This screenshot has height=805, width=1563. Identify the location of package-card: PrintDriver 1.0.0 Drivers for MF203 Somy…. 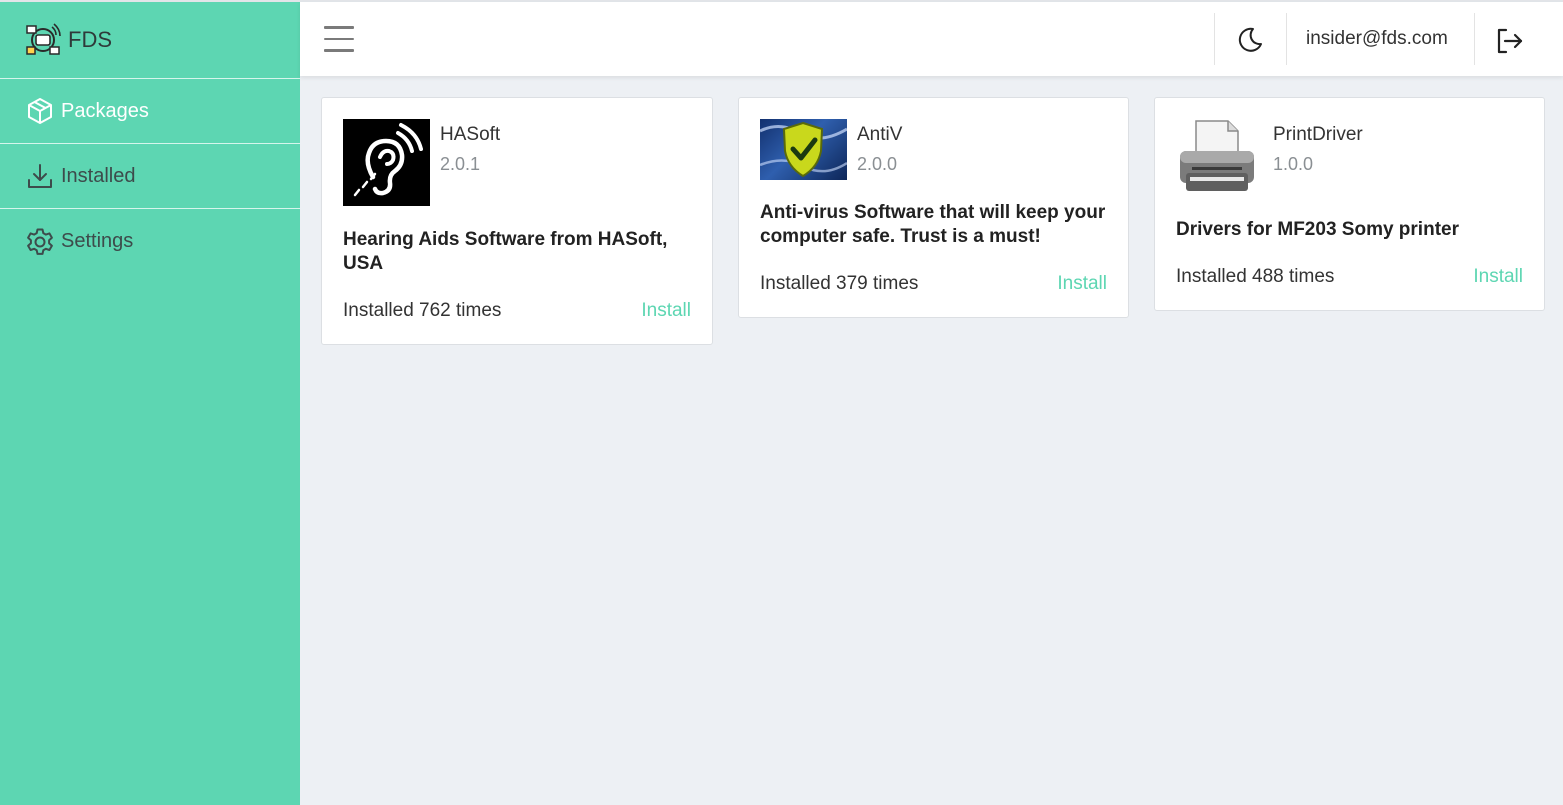
(1349, 204).